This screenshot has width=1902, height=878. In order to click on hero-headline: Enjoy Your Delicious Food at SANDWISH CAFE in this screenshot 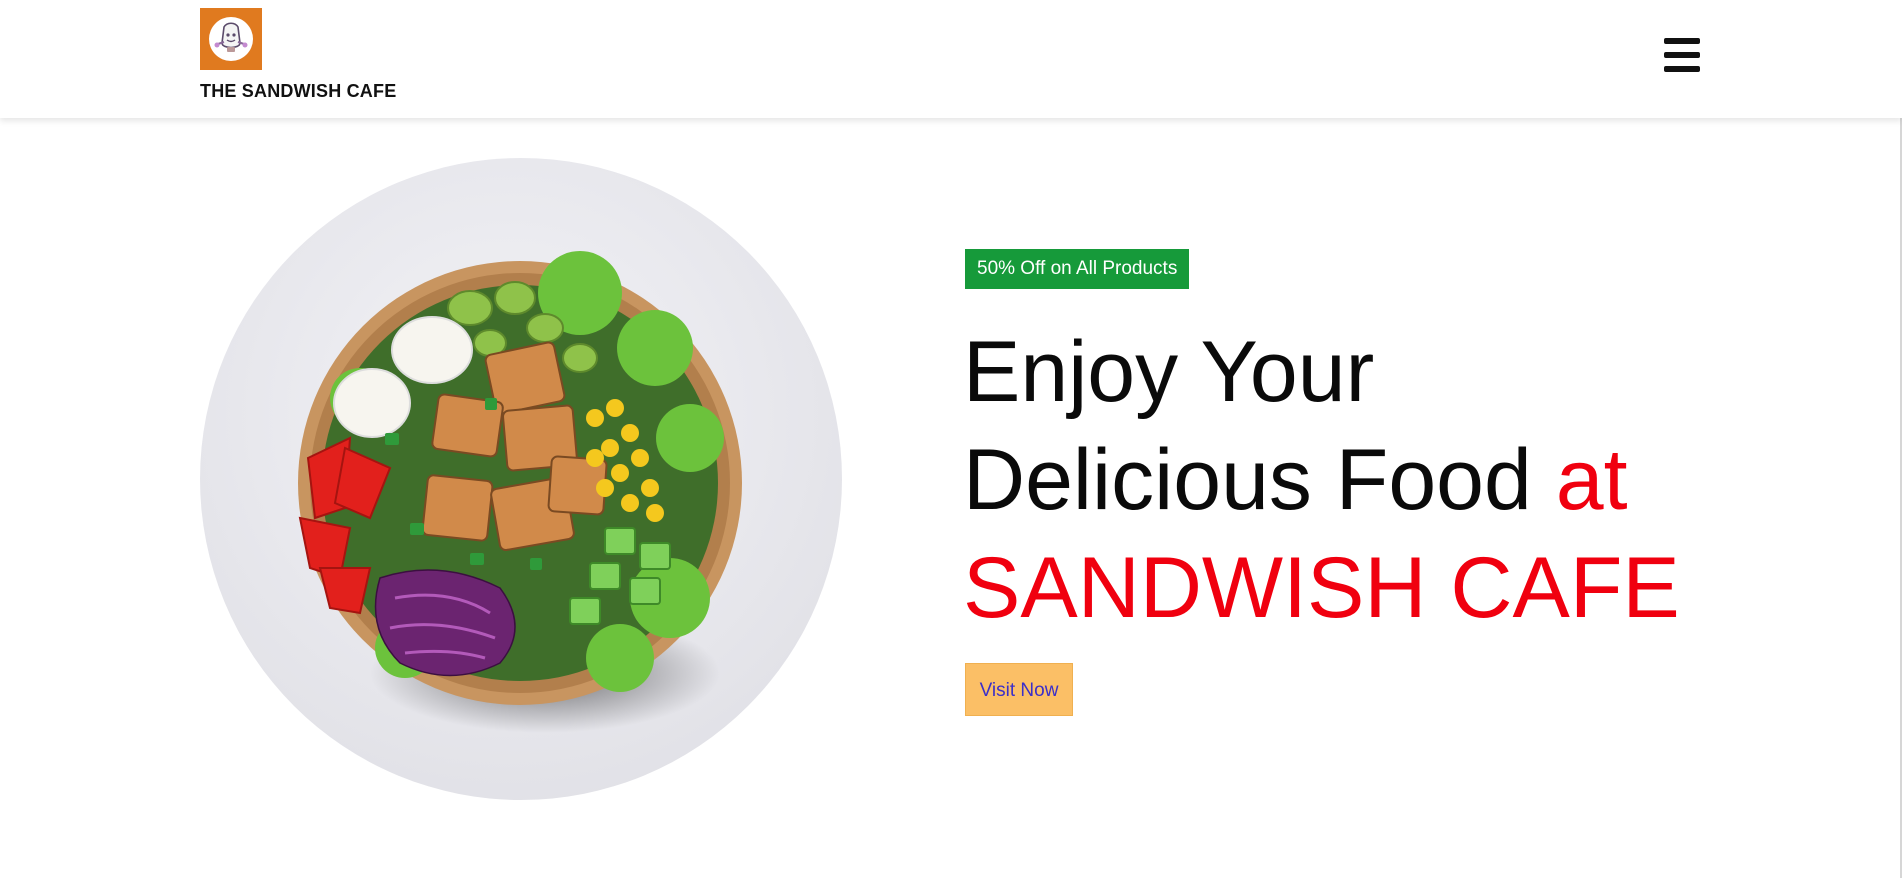, I will do `click(1321, 480)`.